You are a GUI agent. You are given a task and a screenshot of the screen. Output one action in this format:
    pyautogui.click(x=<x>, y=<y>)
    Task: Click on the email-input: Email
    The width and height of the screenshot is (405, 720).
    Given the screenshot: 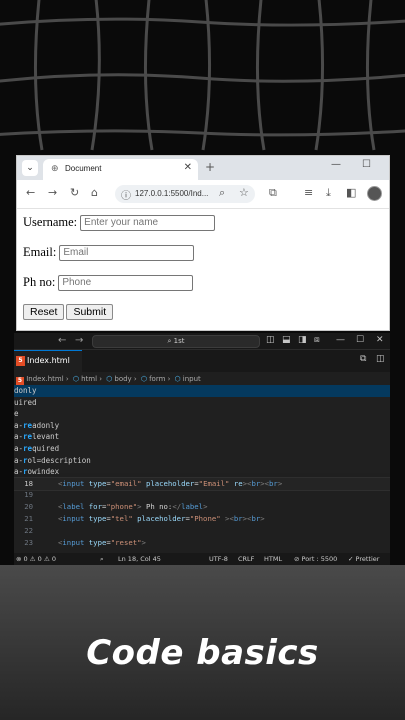 What is the action you would take?
    pyautogui.click(x=127, y=253)
    